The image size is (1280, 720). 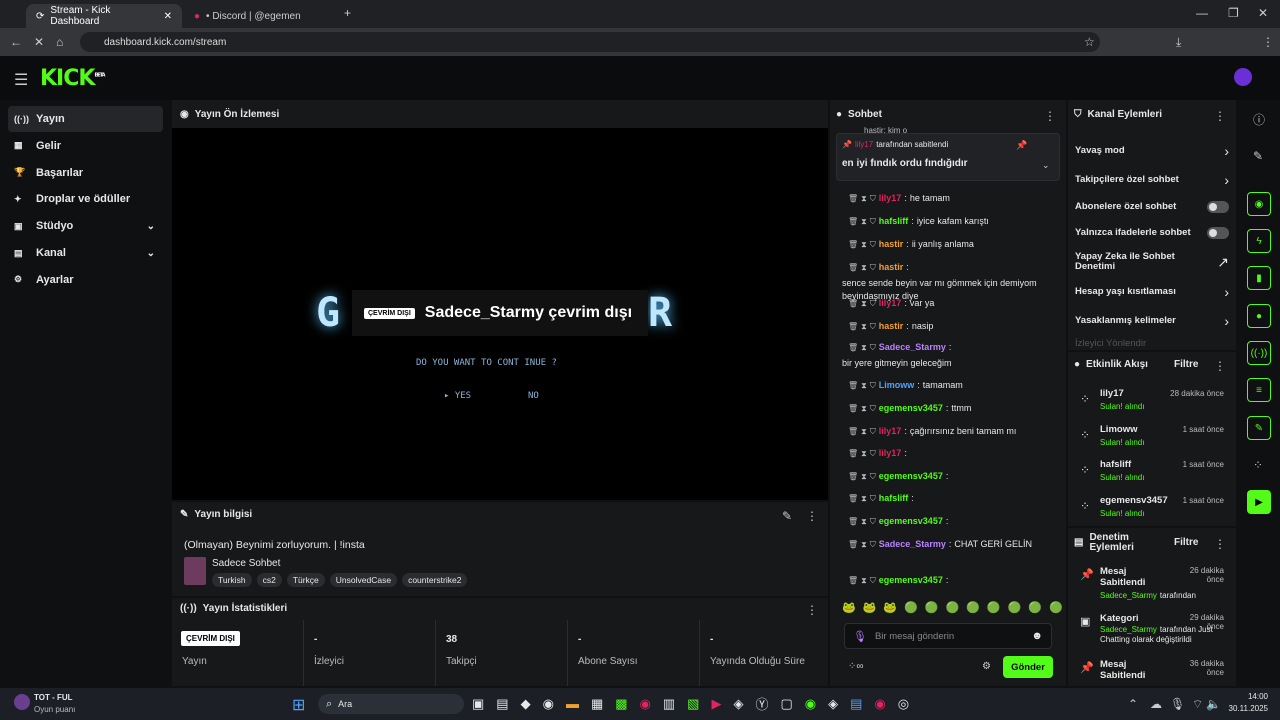 I want to click on rail-button-6: ≡, so click(x=1259, y=390).